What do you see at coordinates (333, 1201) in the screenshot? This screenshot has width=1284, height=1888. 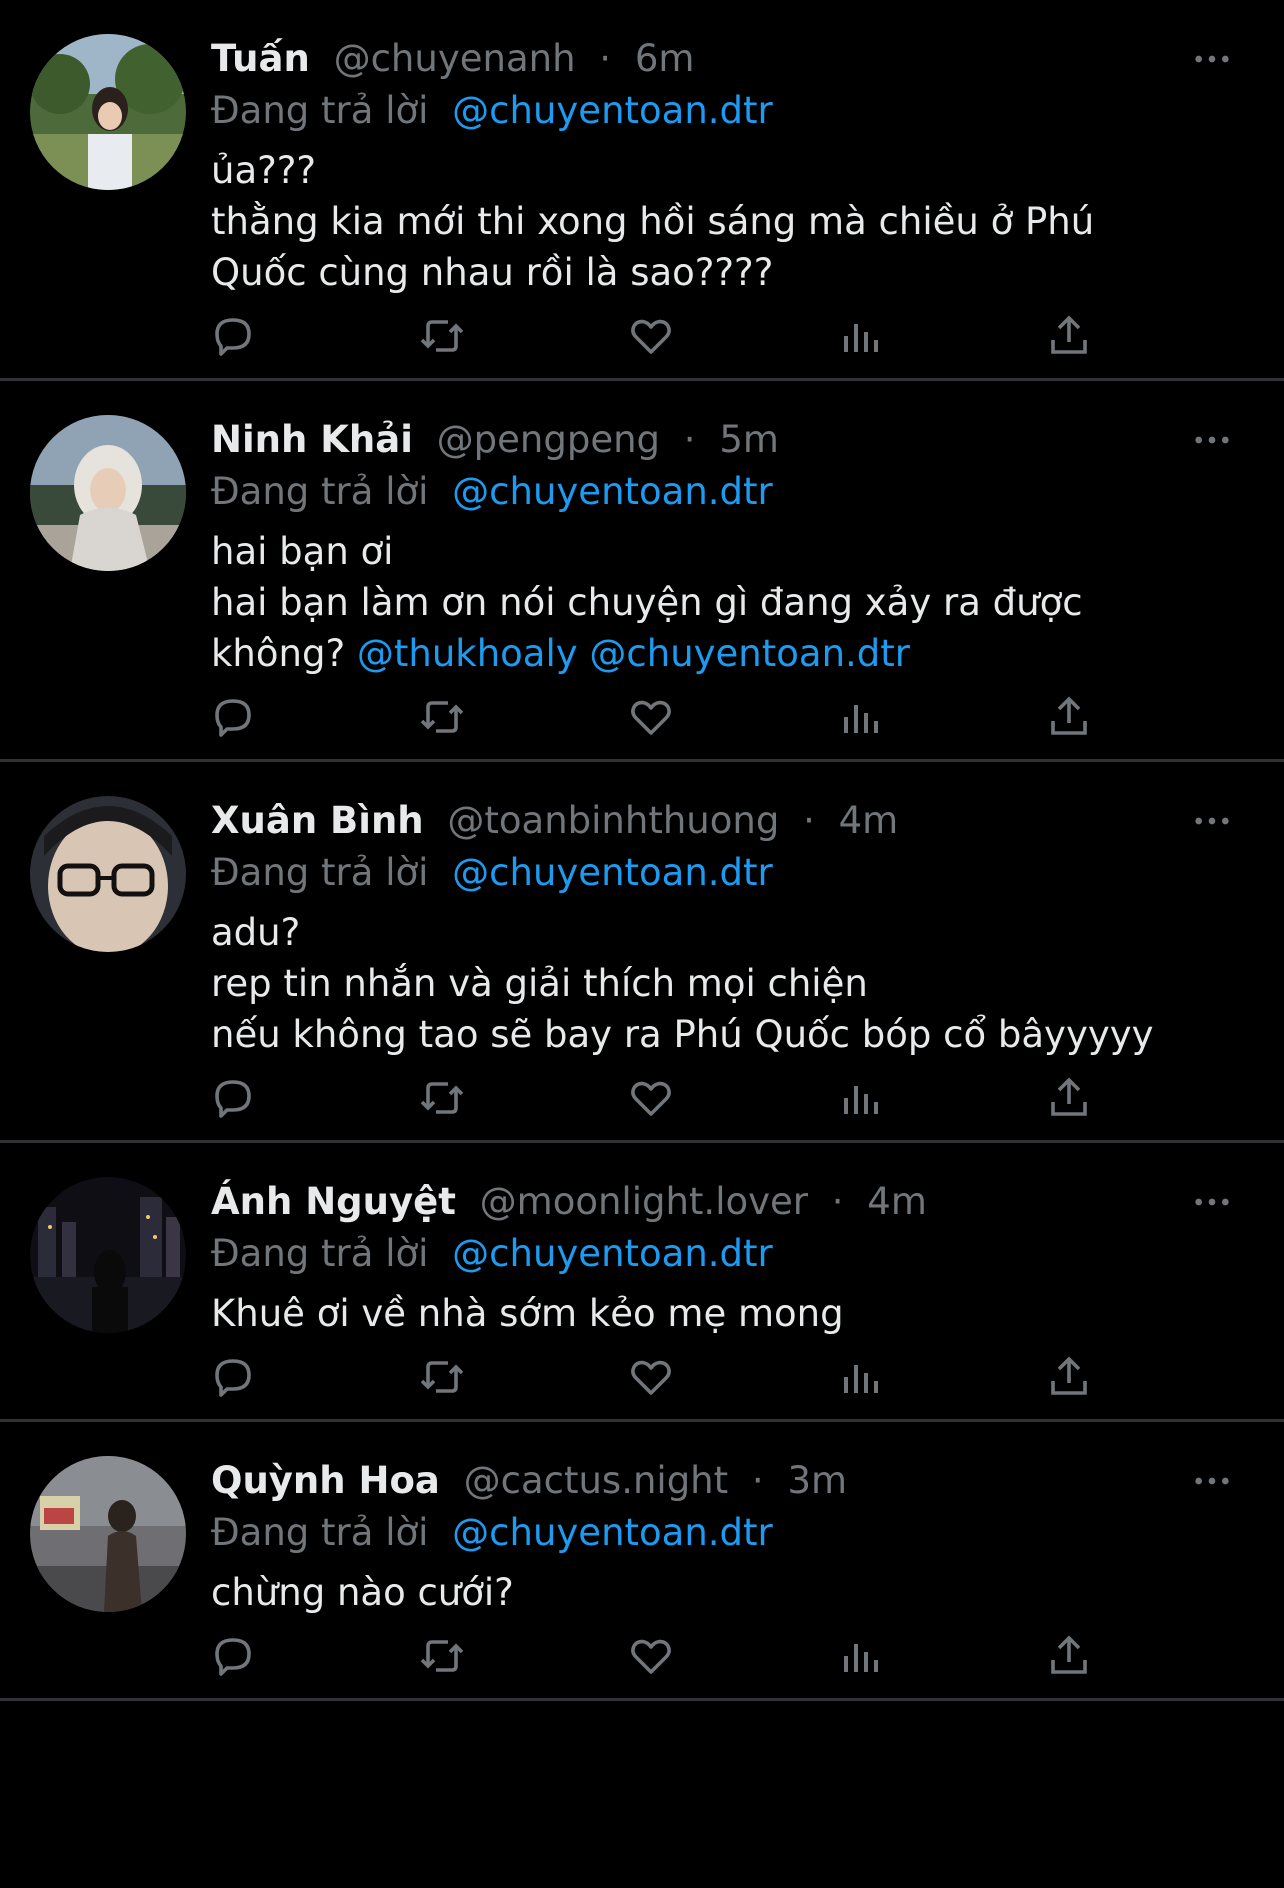 I see `display-name: Ánh Nguyệt` at bounding box center [333, 1201].